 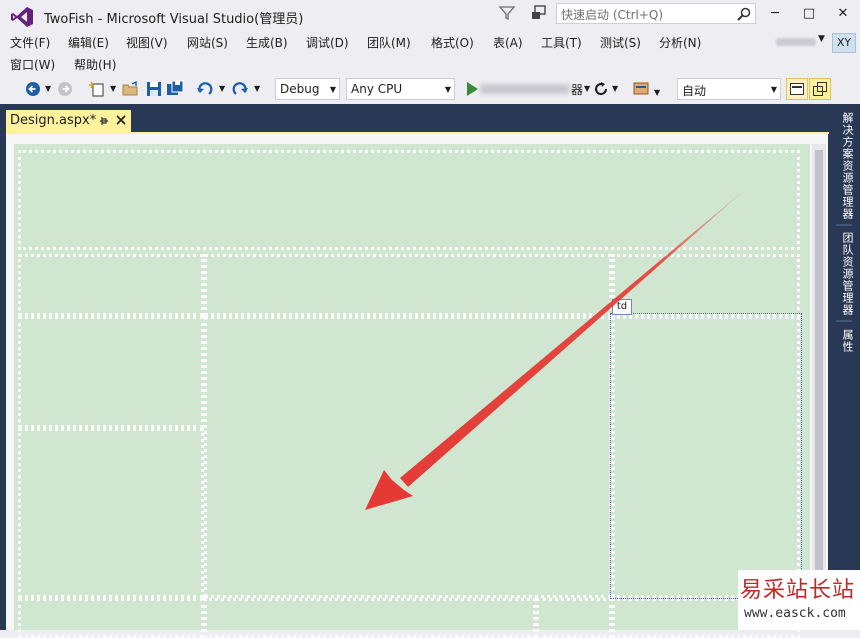 I want to click on back-dropdown-icon: ▼, so click(x=48, y=88).